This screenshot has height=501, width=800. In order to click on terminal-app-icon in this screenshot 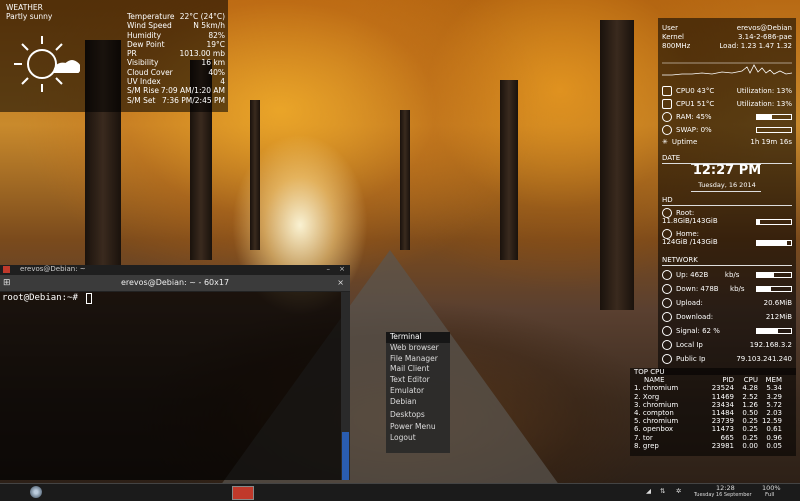, I will do `click(6, 269)`.